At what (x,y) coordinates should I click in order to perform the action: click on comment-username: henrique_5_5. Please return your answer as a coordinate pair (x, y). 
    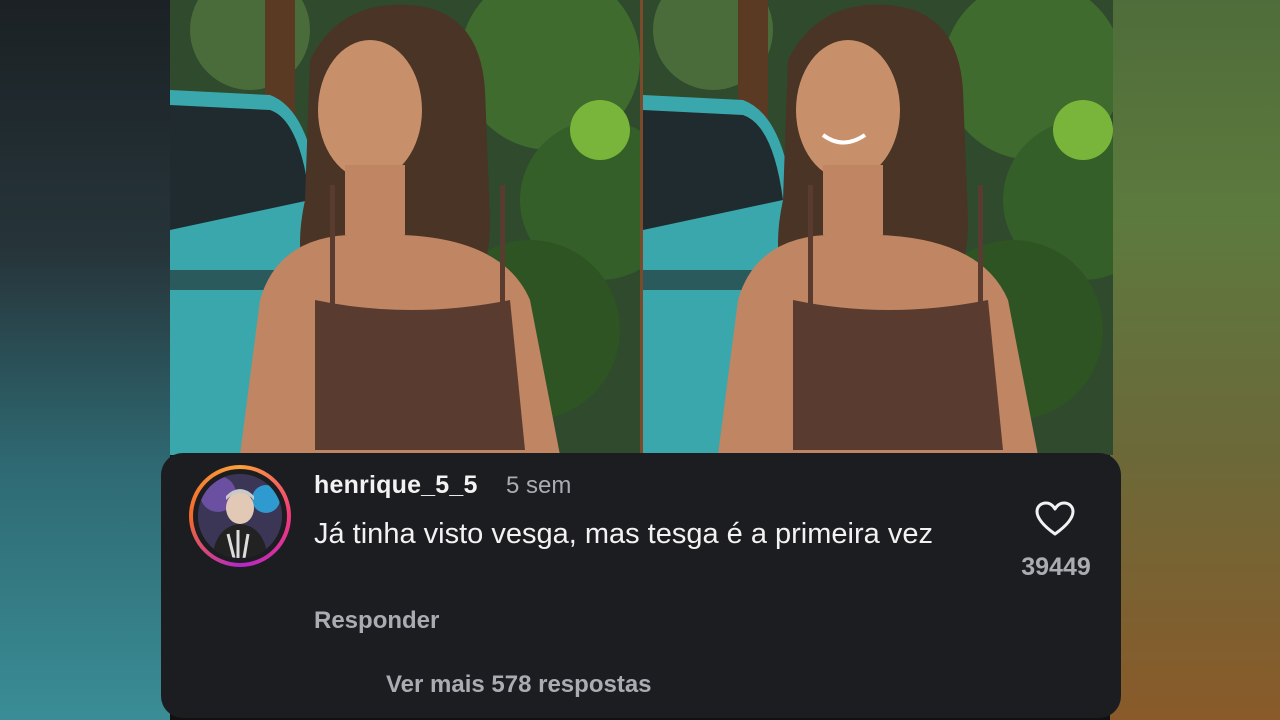
    Looking at the image, I should click on (396, 485).